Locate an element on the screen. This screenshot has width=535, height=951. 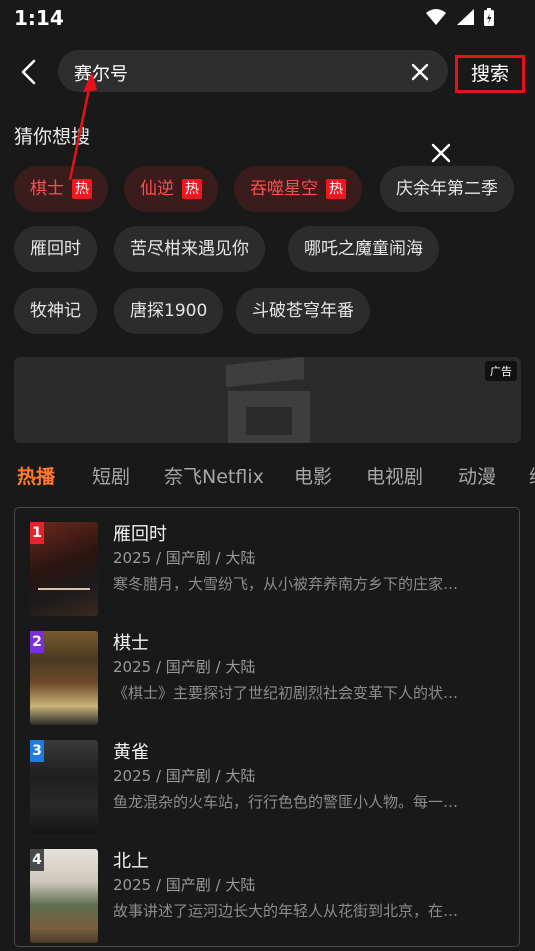
suggest-chip-0: 棋士 热 is located at coordinates (61, 189).